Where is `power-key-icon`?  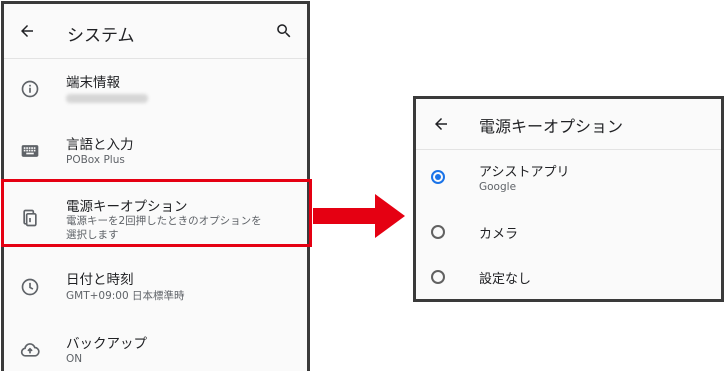
power-key-icon is located at coordinates (30, 218).